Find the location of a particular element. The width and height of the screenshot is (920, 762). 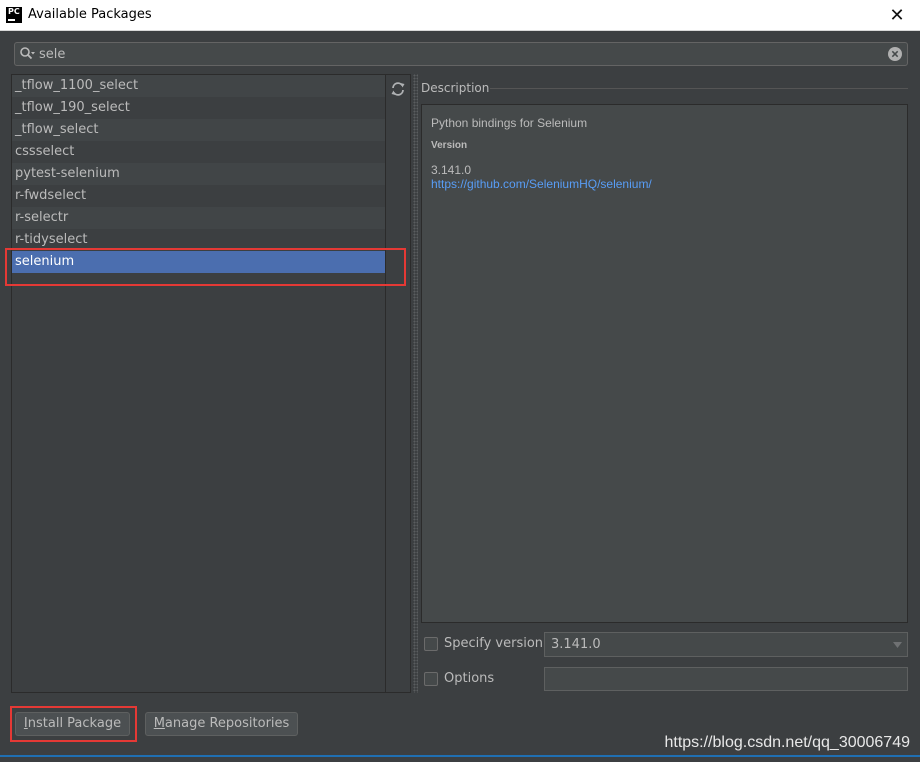

manage-label: anage Repositories is located at coordinates (227, 723).